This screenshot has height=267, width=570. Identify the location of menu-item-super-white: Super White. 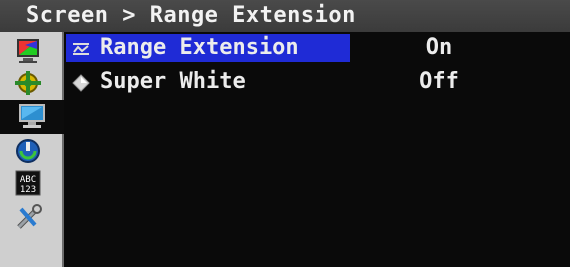
(208, 82).